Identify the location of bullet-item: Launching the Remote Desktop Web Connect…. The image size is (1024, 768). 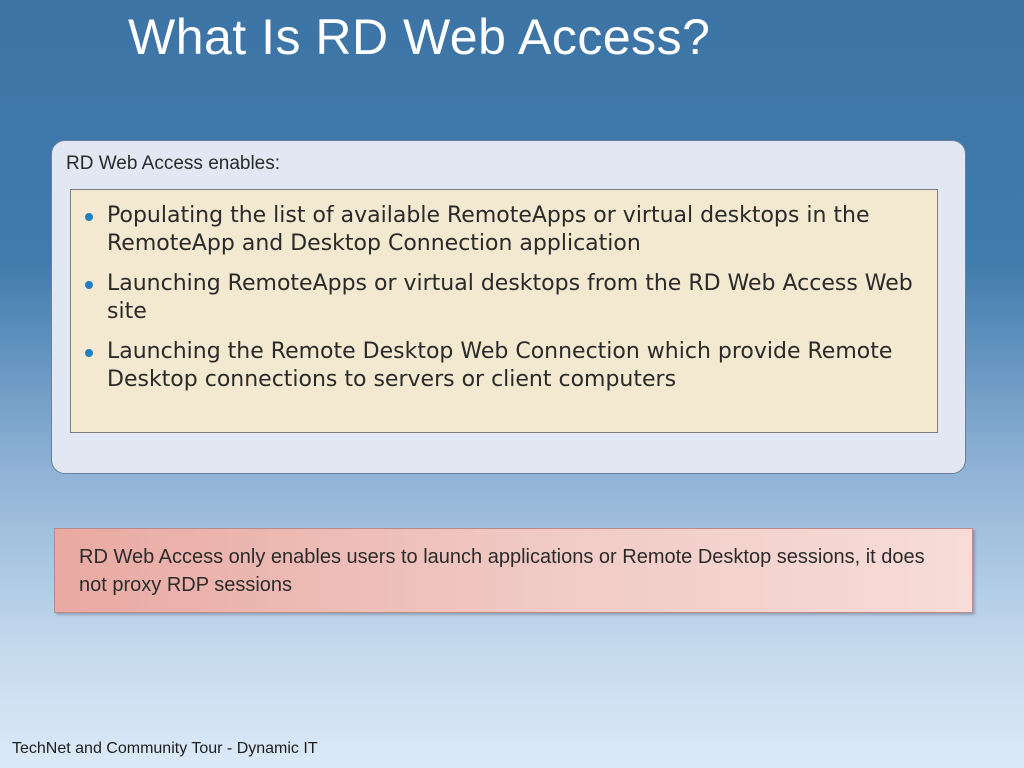
(504, 366).